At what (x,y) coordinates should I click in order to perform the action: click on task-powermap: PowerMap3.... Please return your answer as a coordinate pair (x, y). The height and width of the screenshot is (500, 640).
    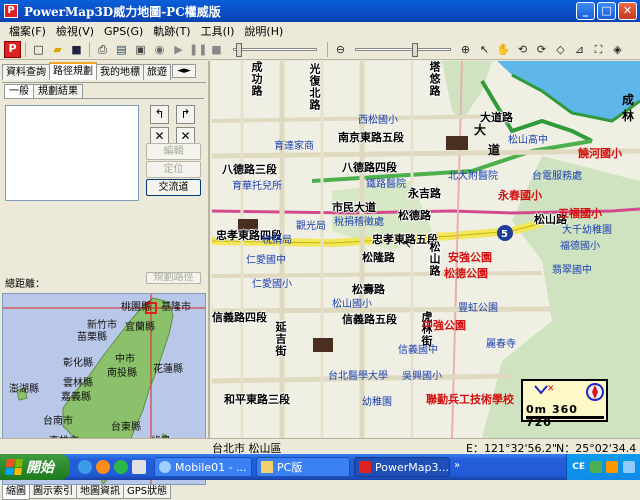
    Looking at the image, I should click on (402, 467).